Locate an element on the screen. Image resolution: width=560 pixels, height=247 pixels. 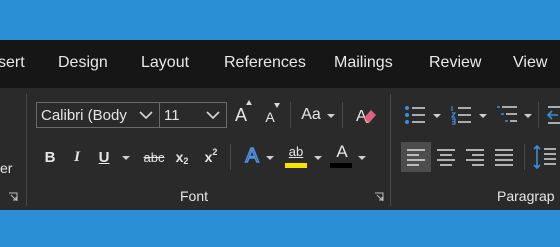
decrease-indent-icon is located at coordinates (553, 115).